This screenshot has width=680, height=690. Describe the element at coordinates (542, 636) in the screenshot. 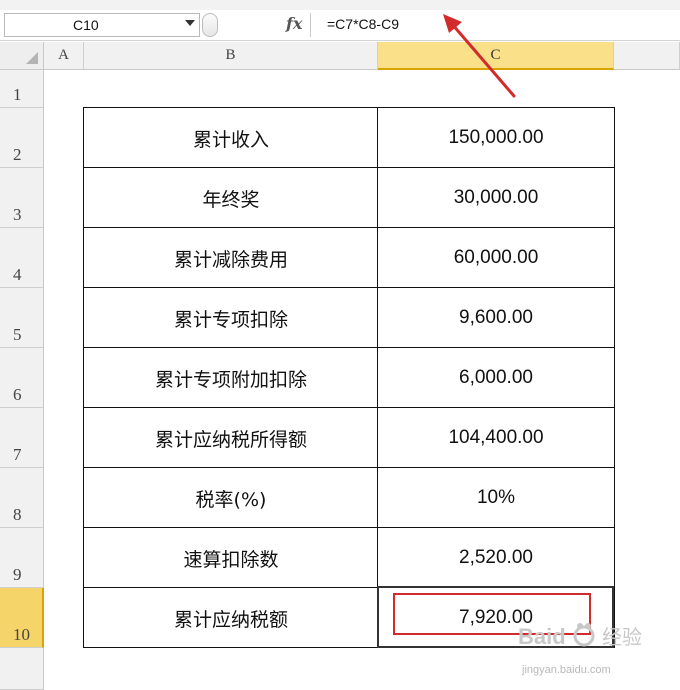

I see `svg-text: Baid` at that location.